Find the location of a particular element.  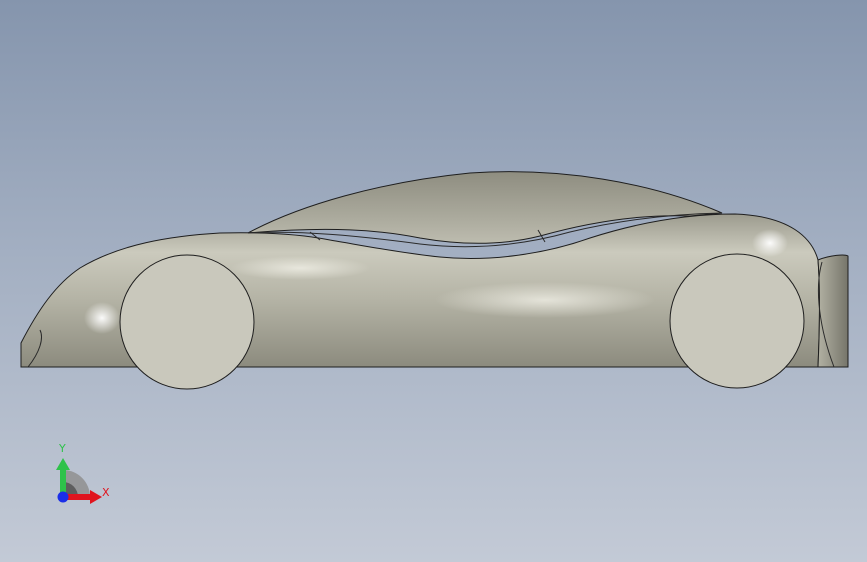

front-wheel is located at coordinates (187, 322).